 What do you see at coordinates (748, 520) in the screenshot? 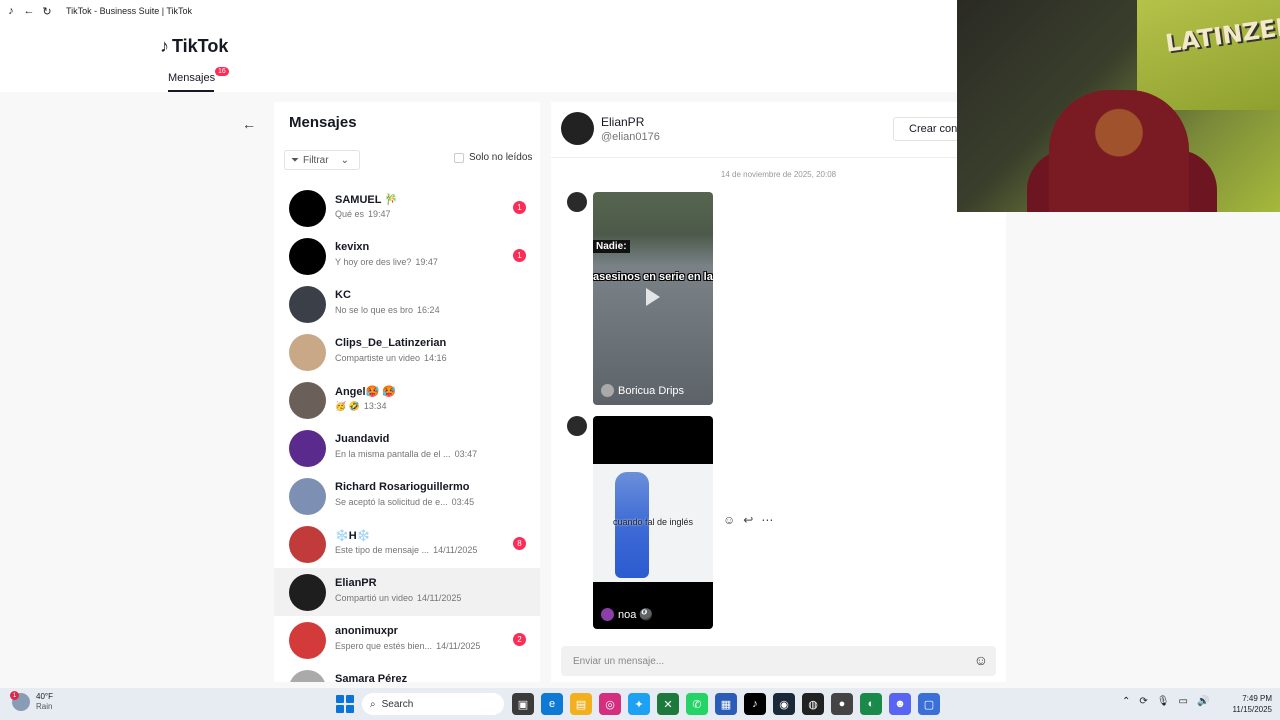
I see `reply-icon: ↩` at bounding box center [748, 520].